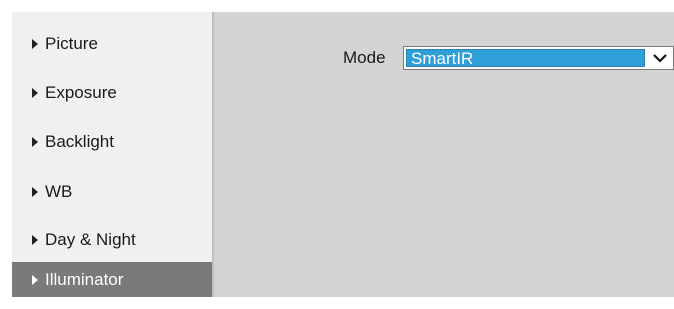  What do you see at coordinates (112, 43) in the screenshot?
I see `sidebar-item-picture: Picture` at bounding box center [112, 43].